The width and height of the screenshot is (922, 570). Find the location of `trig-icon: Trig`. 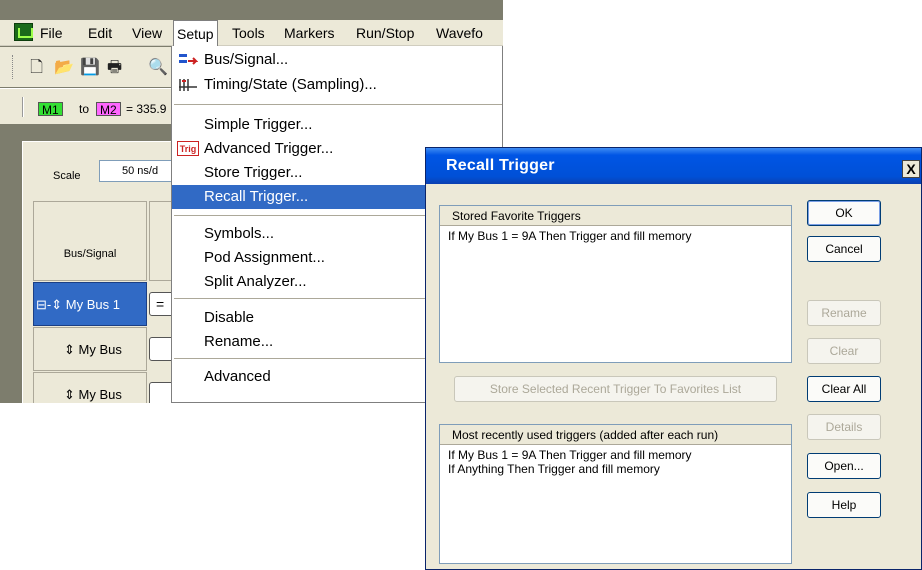

trig-icon: Trig is located at coordinates (188, 148).